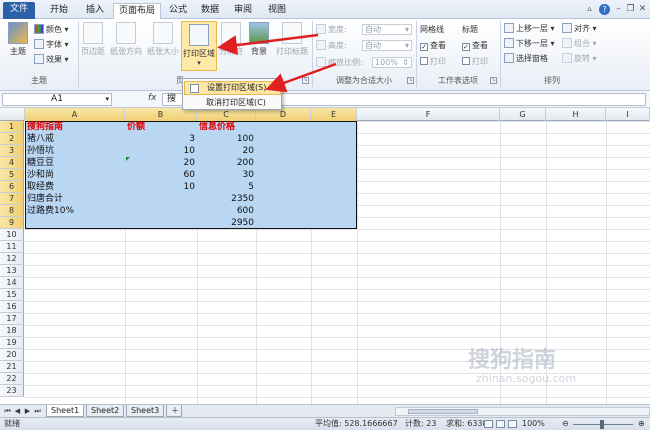 The image size is (650, 430). I want to click on tab-file: 文件, so click(19, 10).